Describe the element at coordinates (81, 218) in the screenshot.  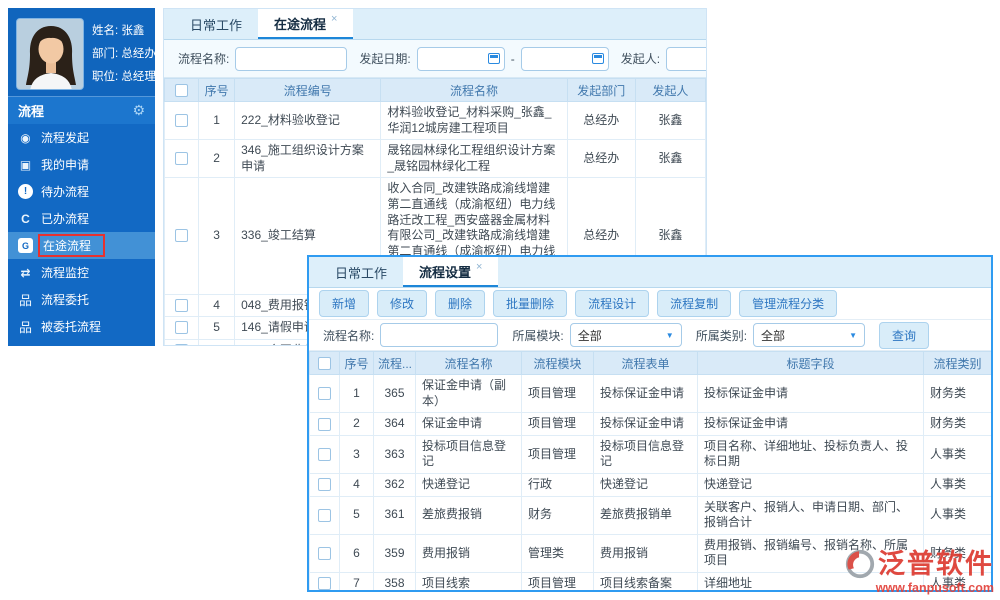
I see `sidebar-item-completed-processes: C 已办流程` at that location.